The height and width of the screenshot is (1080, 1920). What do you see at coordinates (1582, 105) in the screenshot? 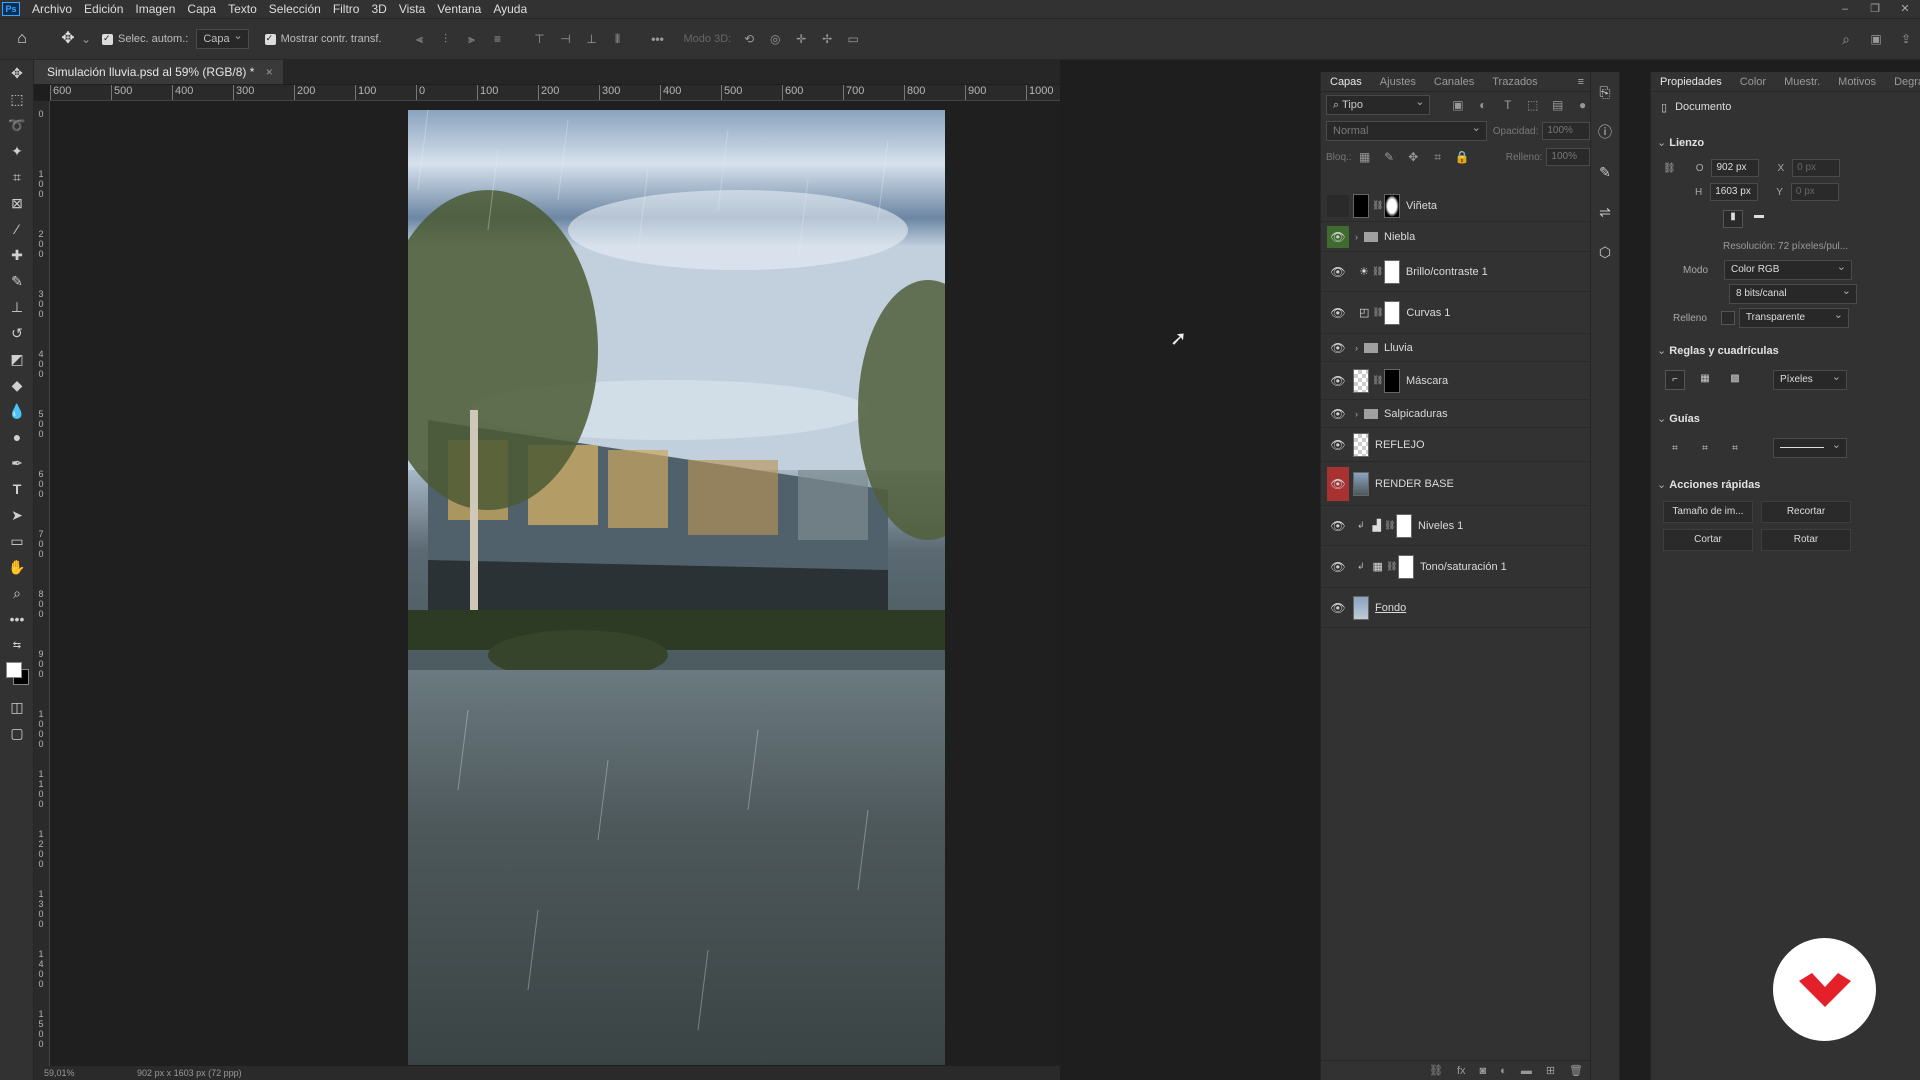
I see `filter-toggle-icon: ●` at bounding box center [1582, 105].